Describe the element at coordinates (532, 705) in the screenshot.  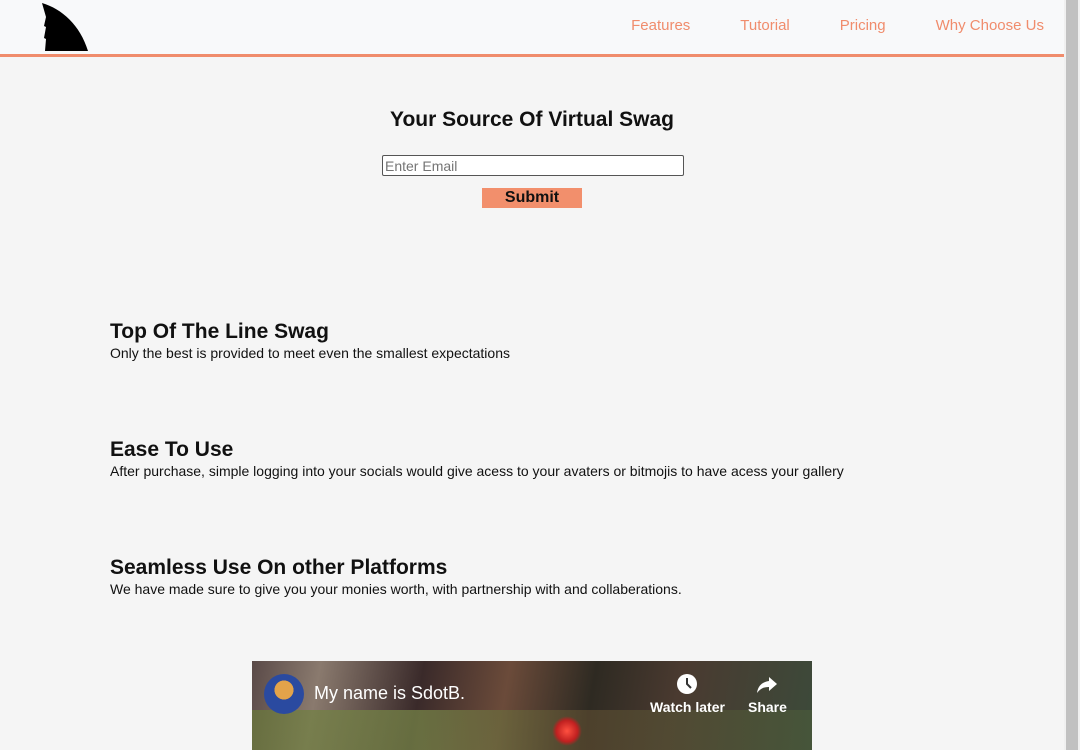
I see `video-embed: My name is SdotB. Watch later Share` at that location.